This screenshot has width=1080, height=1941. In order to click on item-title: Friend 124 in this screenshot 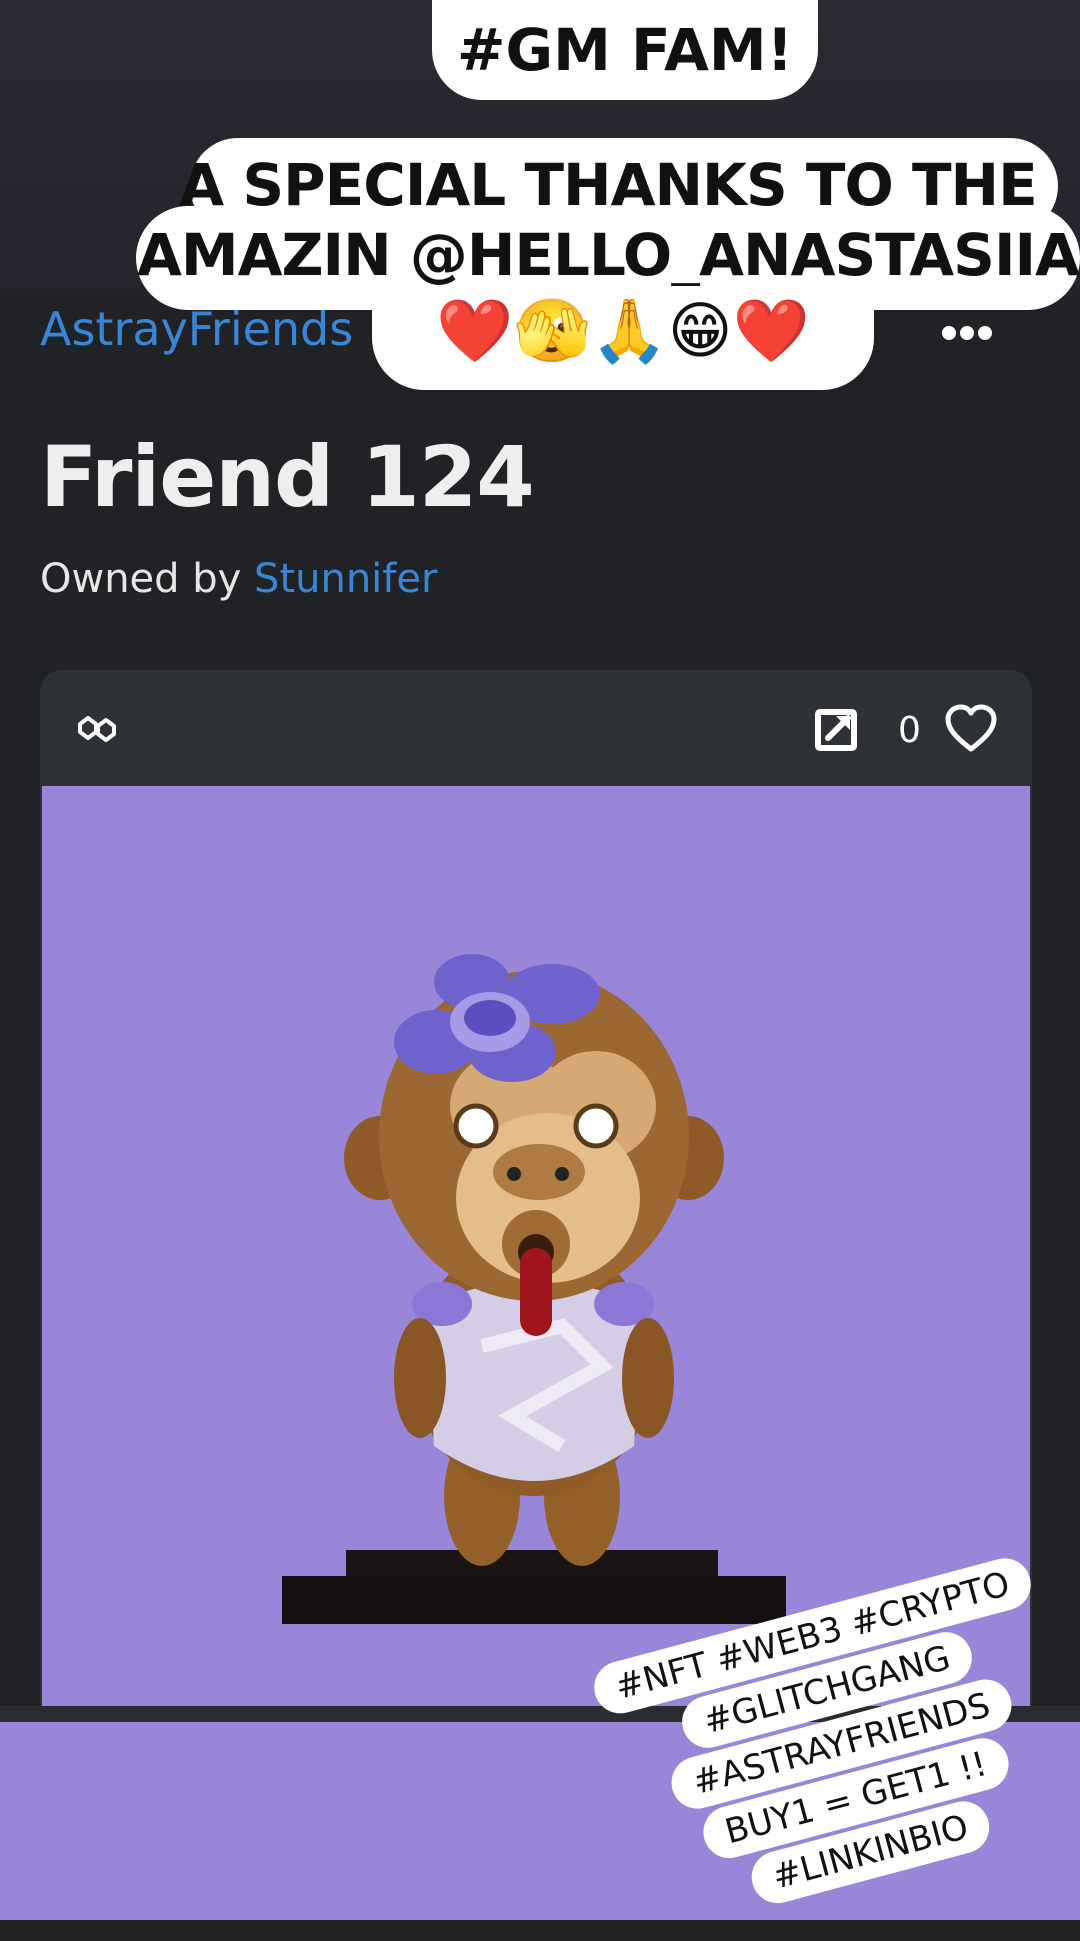, I will do `click(287, 477)`.